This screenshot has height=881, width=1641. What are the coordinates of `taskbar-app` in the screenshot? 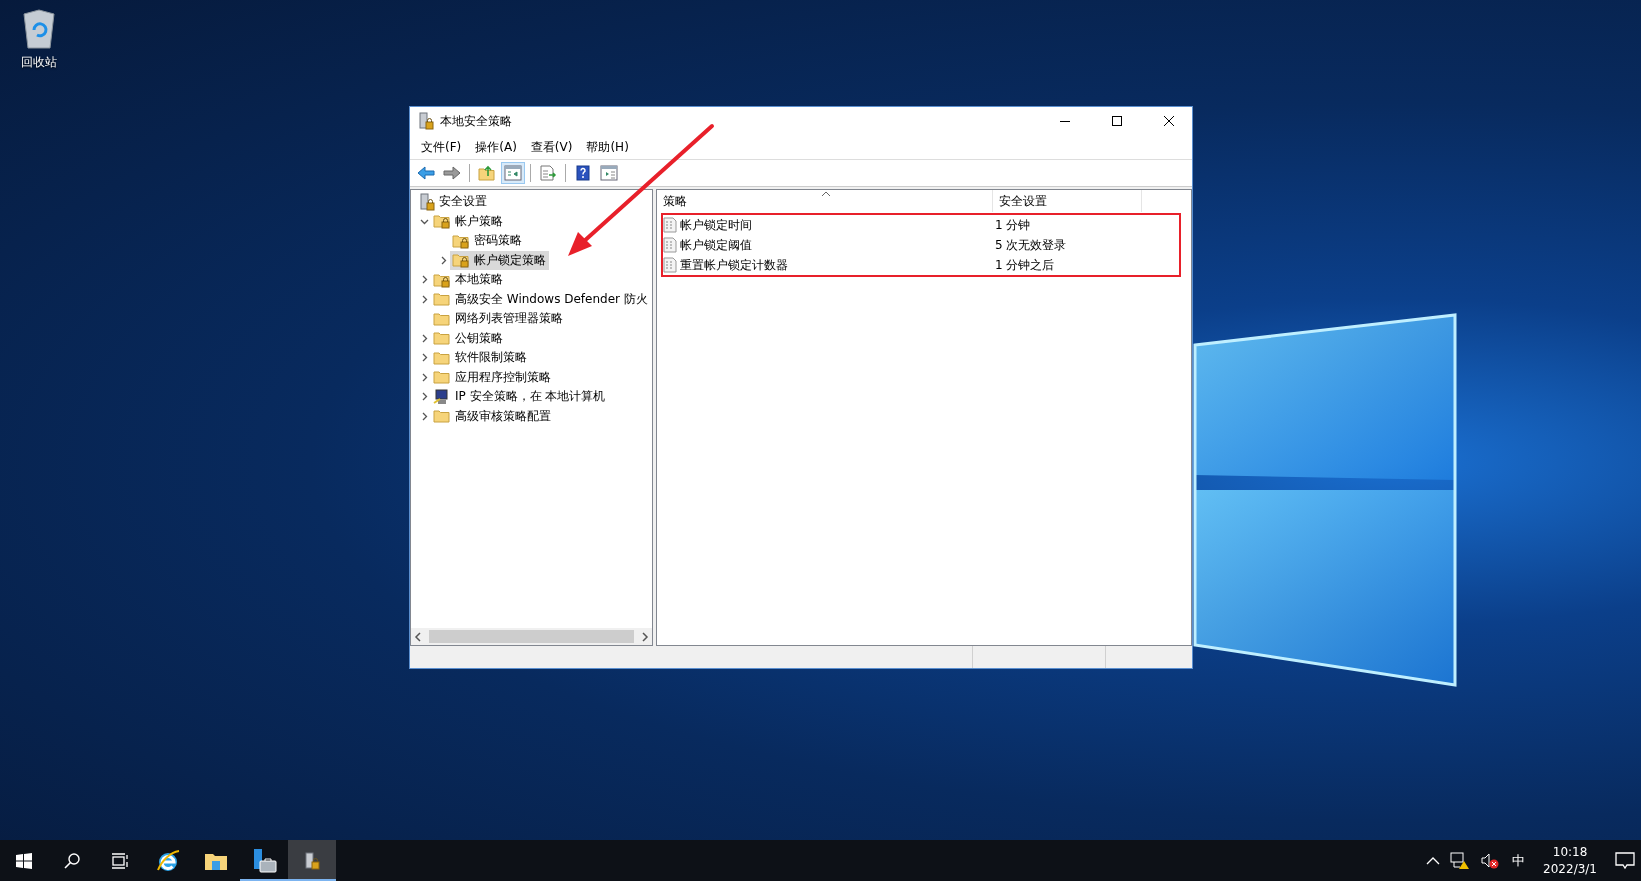 It's located at (312, 860).